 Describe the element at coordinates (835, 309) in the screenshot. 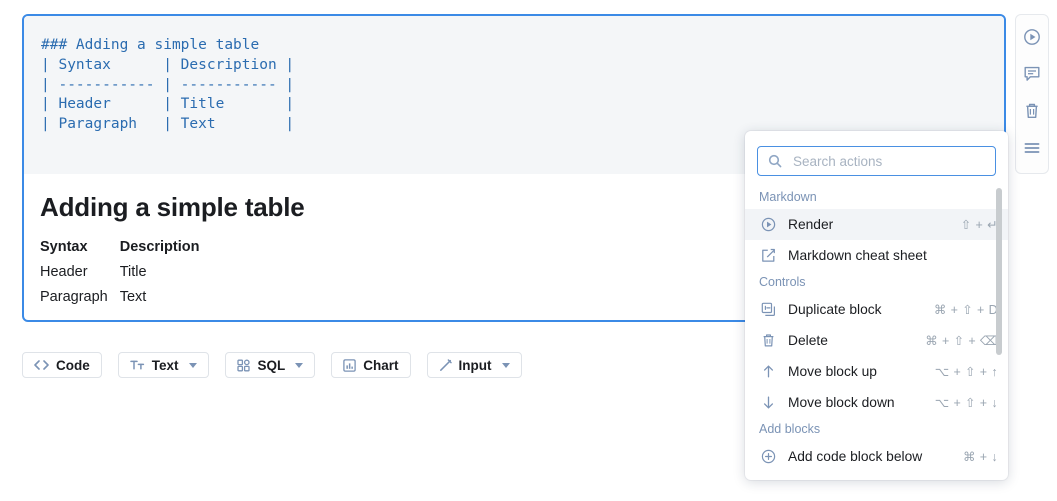

I see `menu-item-label: Duplicate block` at that location.